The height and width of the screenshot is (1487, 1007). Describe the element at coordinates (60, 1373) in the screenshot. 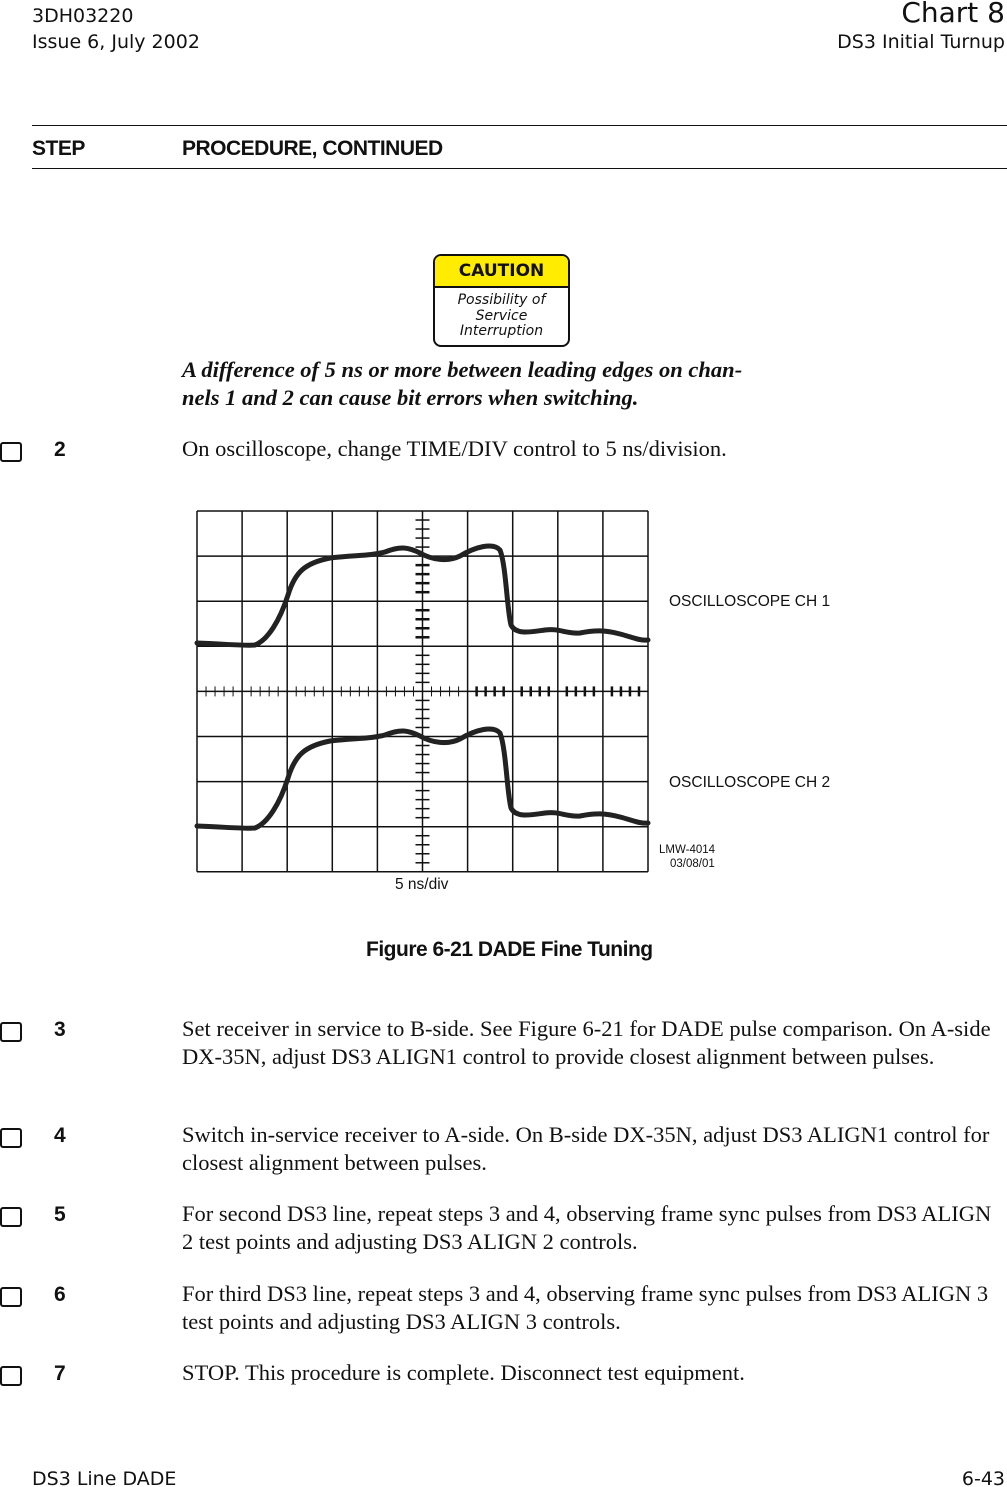

I see `step-number: 7` at that location.